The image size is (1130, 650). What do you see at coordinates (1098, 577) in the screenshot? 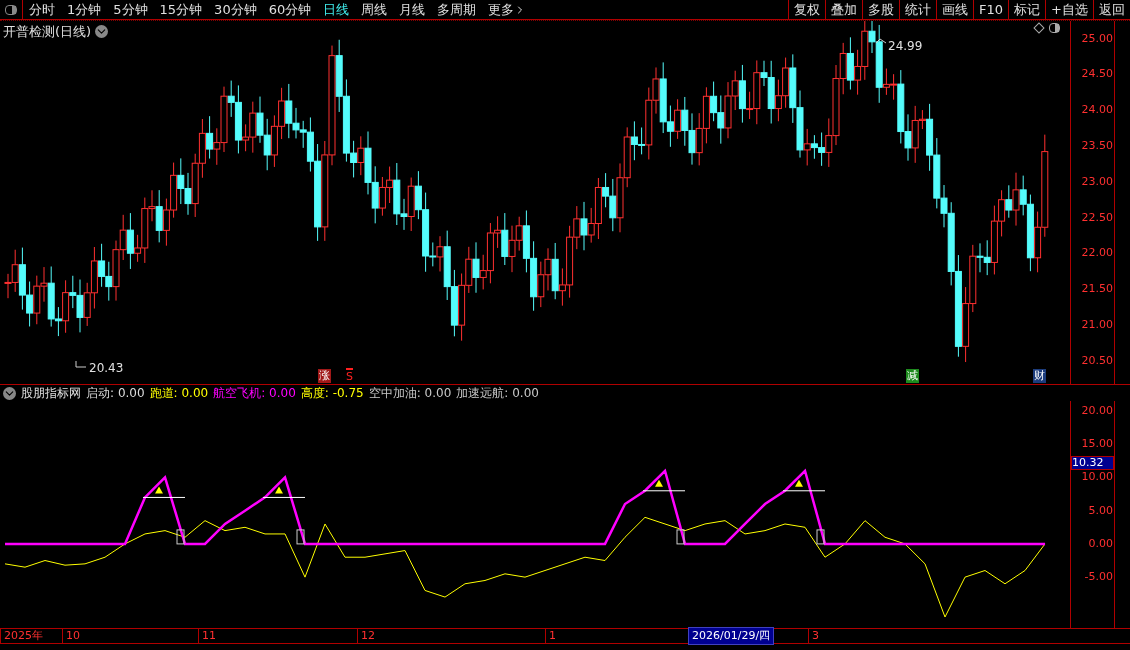
I see `indicator-tick: -5.00` at bounding box center [1098, 577].